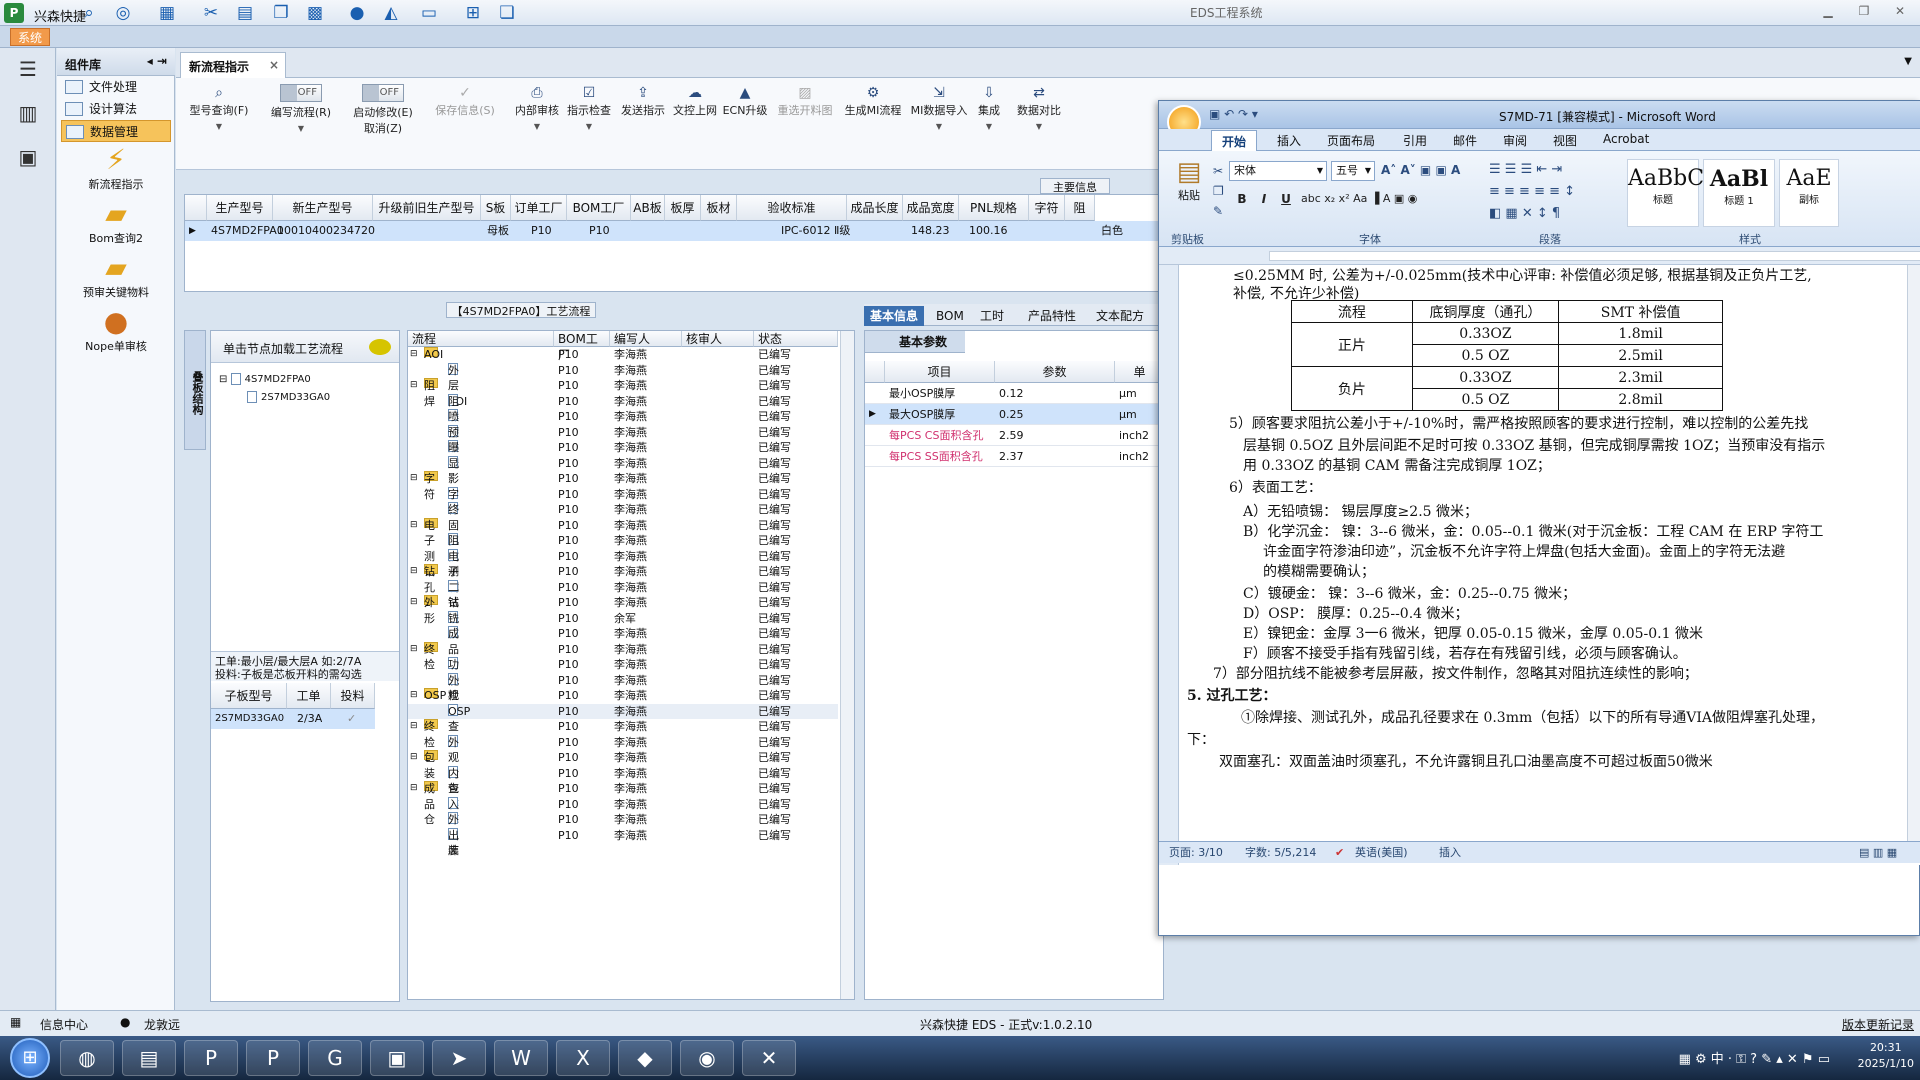  What do you see at coordinates (813, 231) in the screenshot?
I see `cell: IPC-6012 Ⅱ级` at bounding box center [813, 231].